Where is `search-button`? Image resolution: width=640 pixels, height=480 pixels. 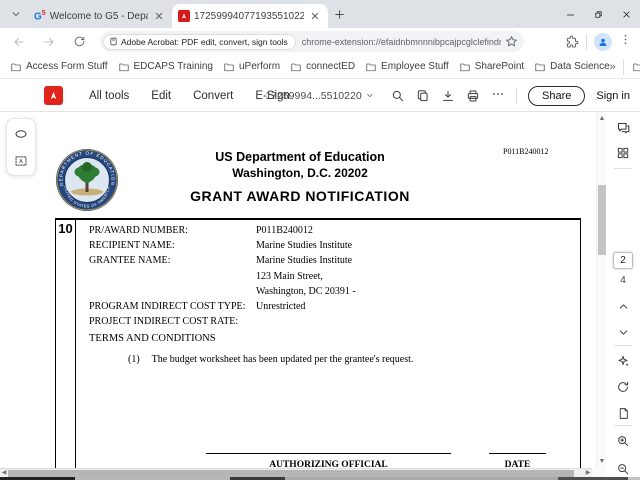 search-button is located at coordinates (398, 96).